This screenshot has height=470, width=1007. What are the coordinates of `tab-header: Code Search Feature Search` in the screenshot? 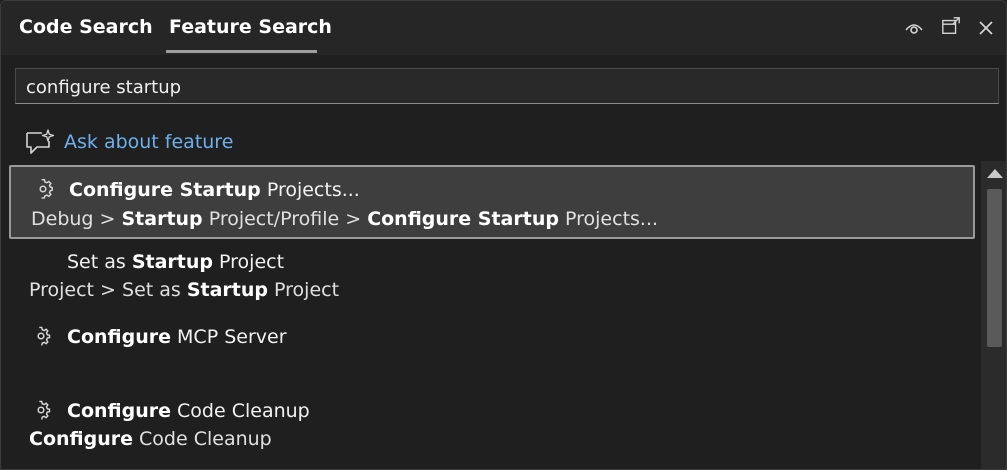 It's located at (503, 28).